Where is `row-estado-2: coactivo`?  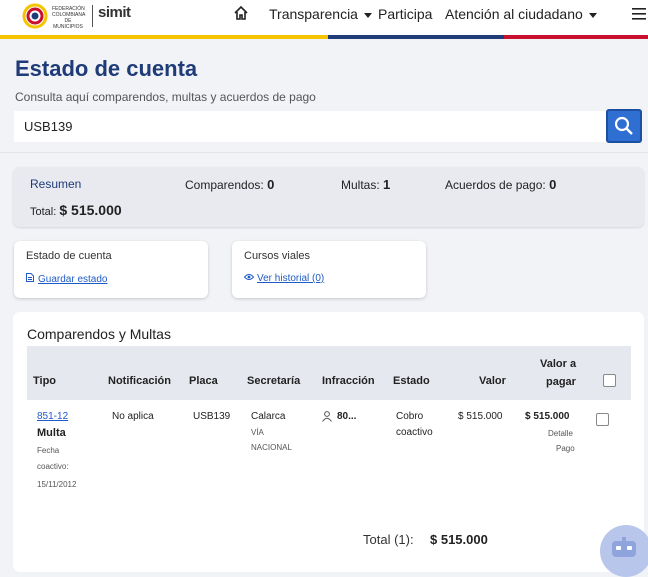
row-estado-2: coactivo is located at coordinates (414, 432).